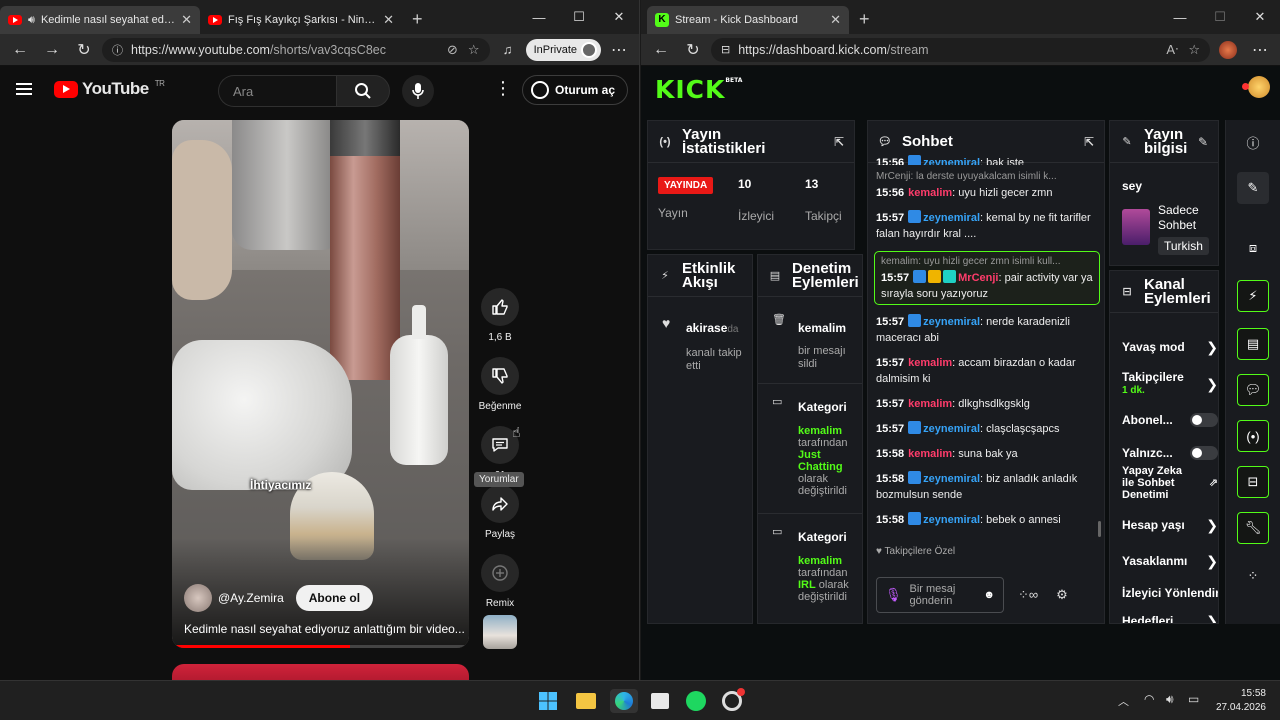 This screenshot has height=720, width=1280. What do you see at coordinates (828, 328) in the screenshot?
I see `mod-user: kemalim` at bounding box center [828, 328].